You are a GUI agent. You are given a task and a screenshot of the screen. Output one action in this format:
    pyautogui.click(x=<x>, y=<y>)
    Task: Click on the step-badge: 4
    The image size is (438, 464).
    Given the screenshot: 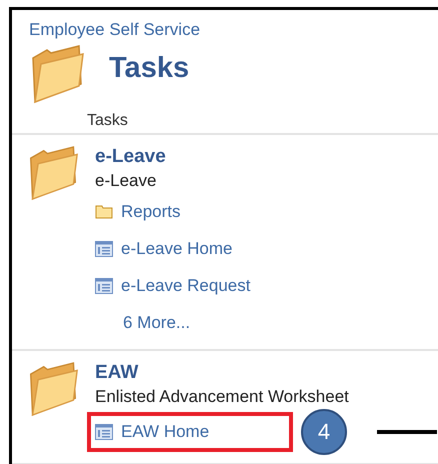 What is the action you would take?
    pyautogui.click(x=324, y=432)
    